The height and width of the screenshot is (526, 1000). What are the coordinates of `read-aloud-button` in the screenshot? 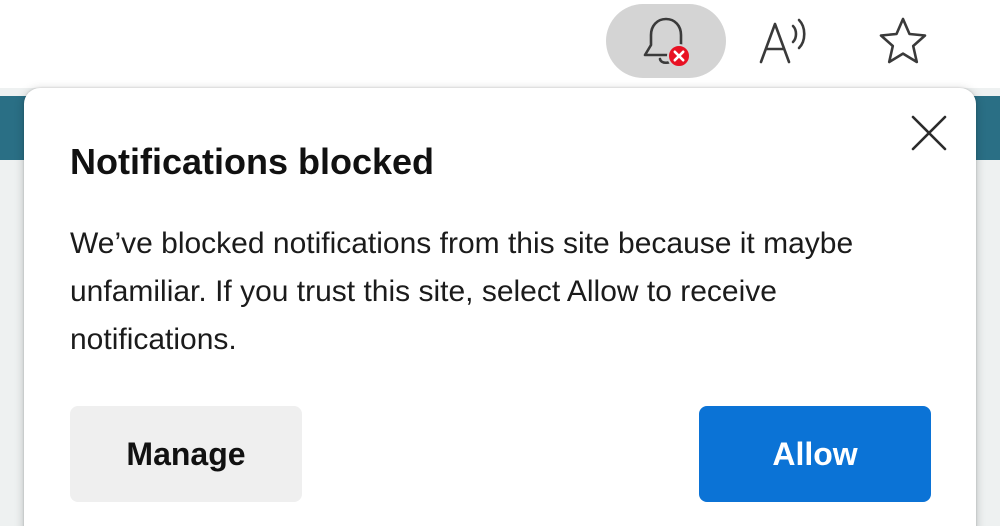 It's located at (785, 42).